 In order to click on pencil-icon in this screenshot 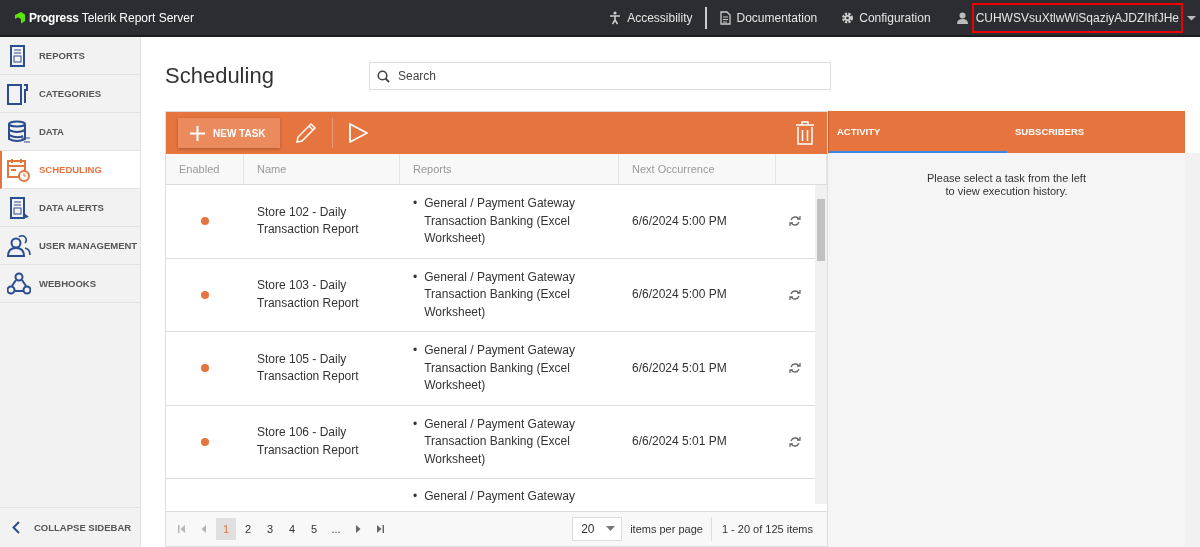, I will do `click(305, 133)`.